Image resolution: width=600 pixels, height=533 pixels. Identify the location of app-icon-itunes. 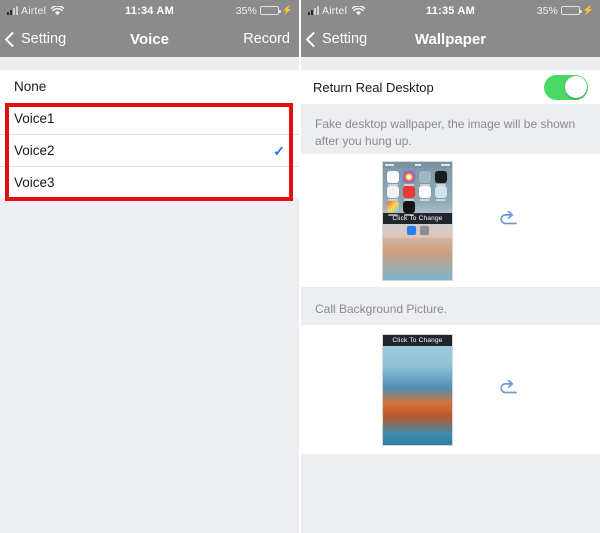
(393, 208).